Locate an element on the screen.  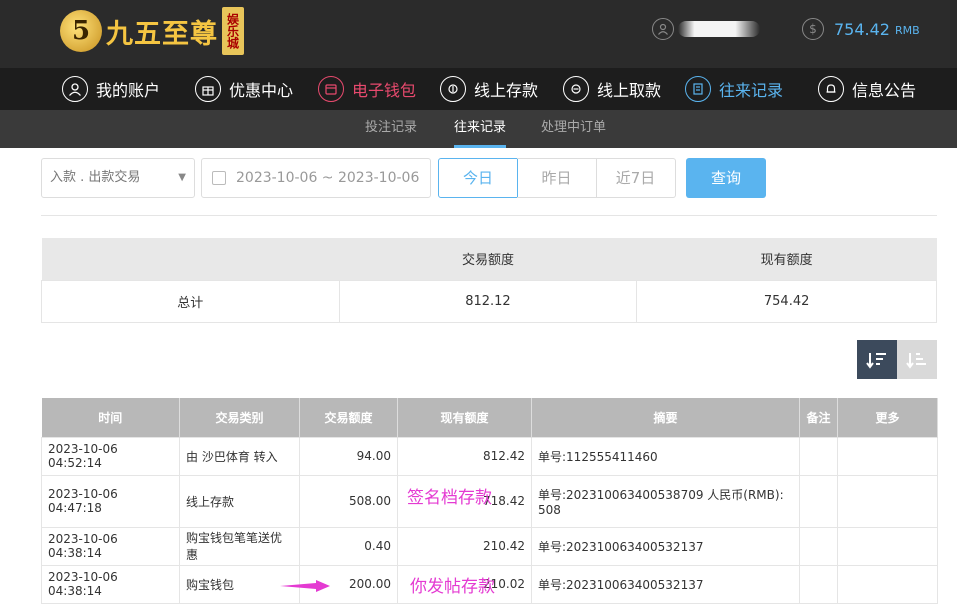
summary-header-empty is located at coordinates (190, 259).